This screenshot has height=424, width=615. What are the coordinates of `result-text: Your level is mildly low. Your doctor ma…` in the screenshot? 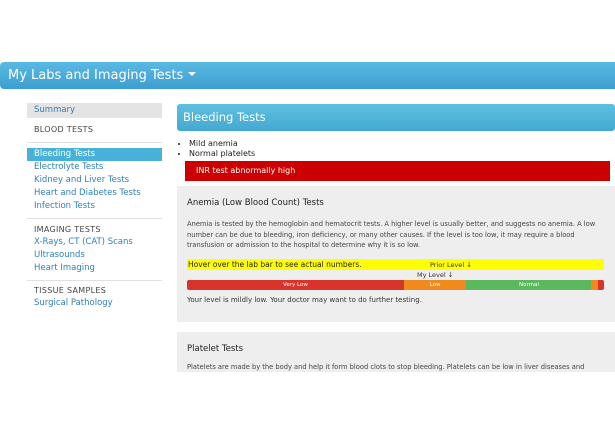 It's located at (304, 300).